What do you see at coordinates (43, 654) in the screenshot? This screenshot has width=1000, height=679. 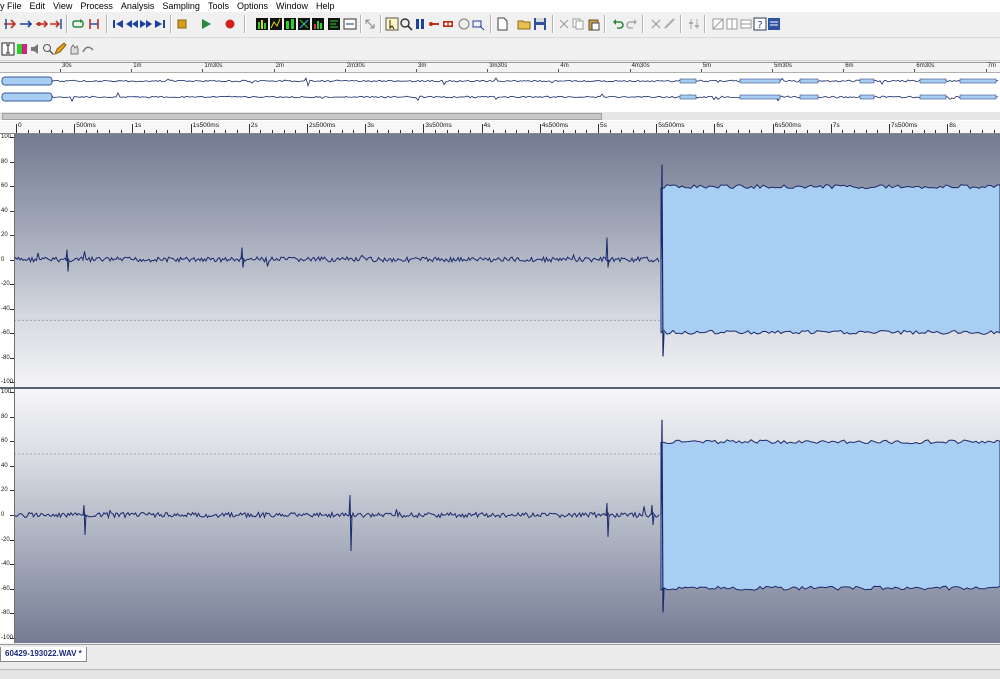 I see `file-tab: 60429-193022.WAV *` at bounding box center [43, 654].